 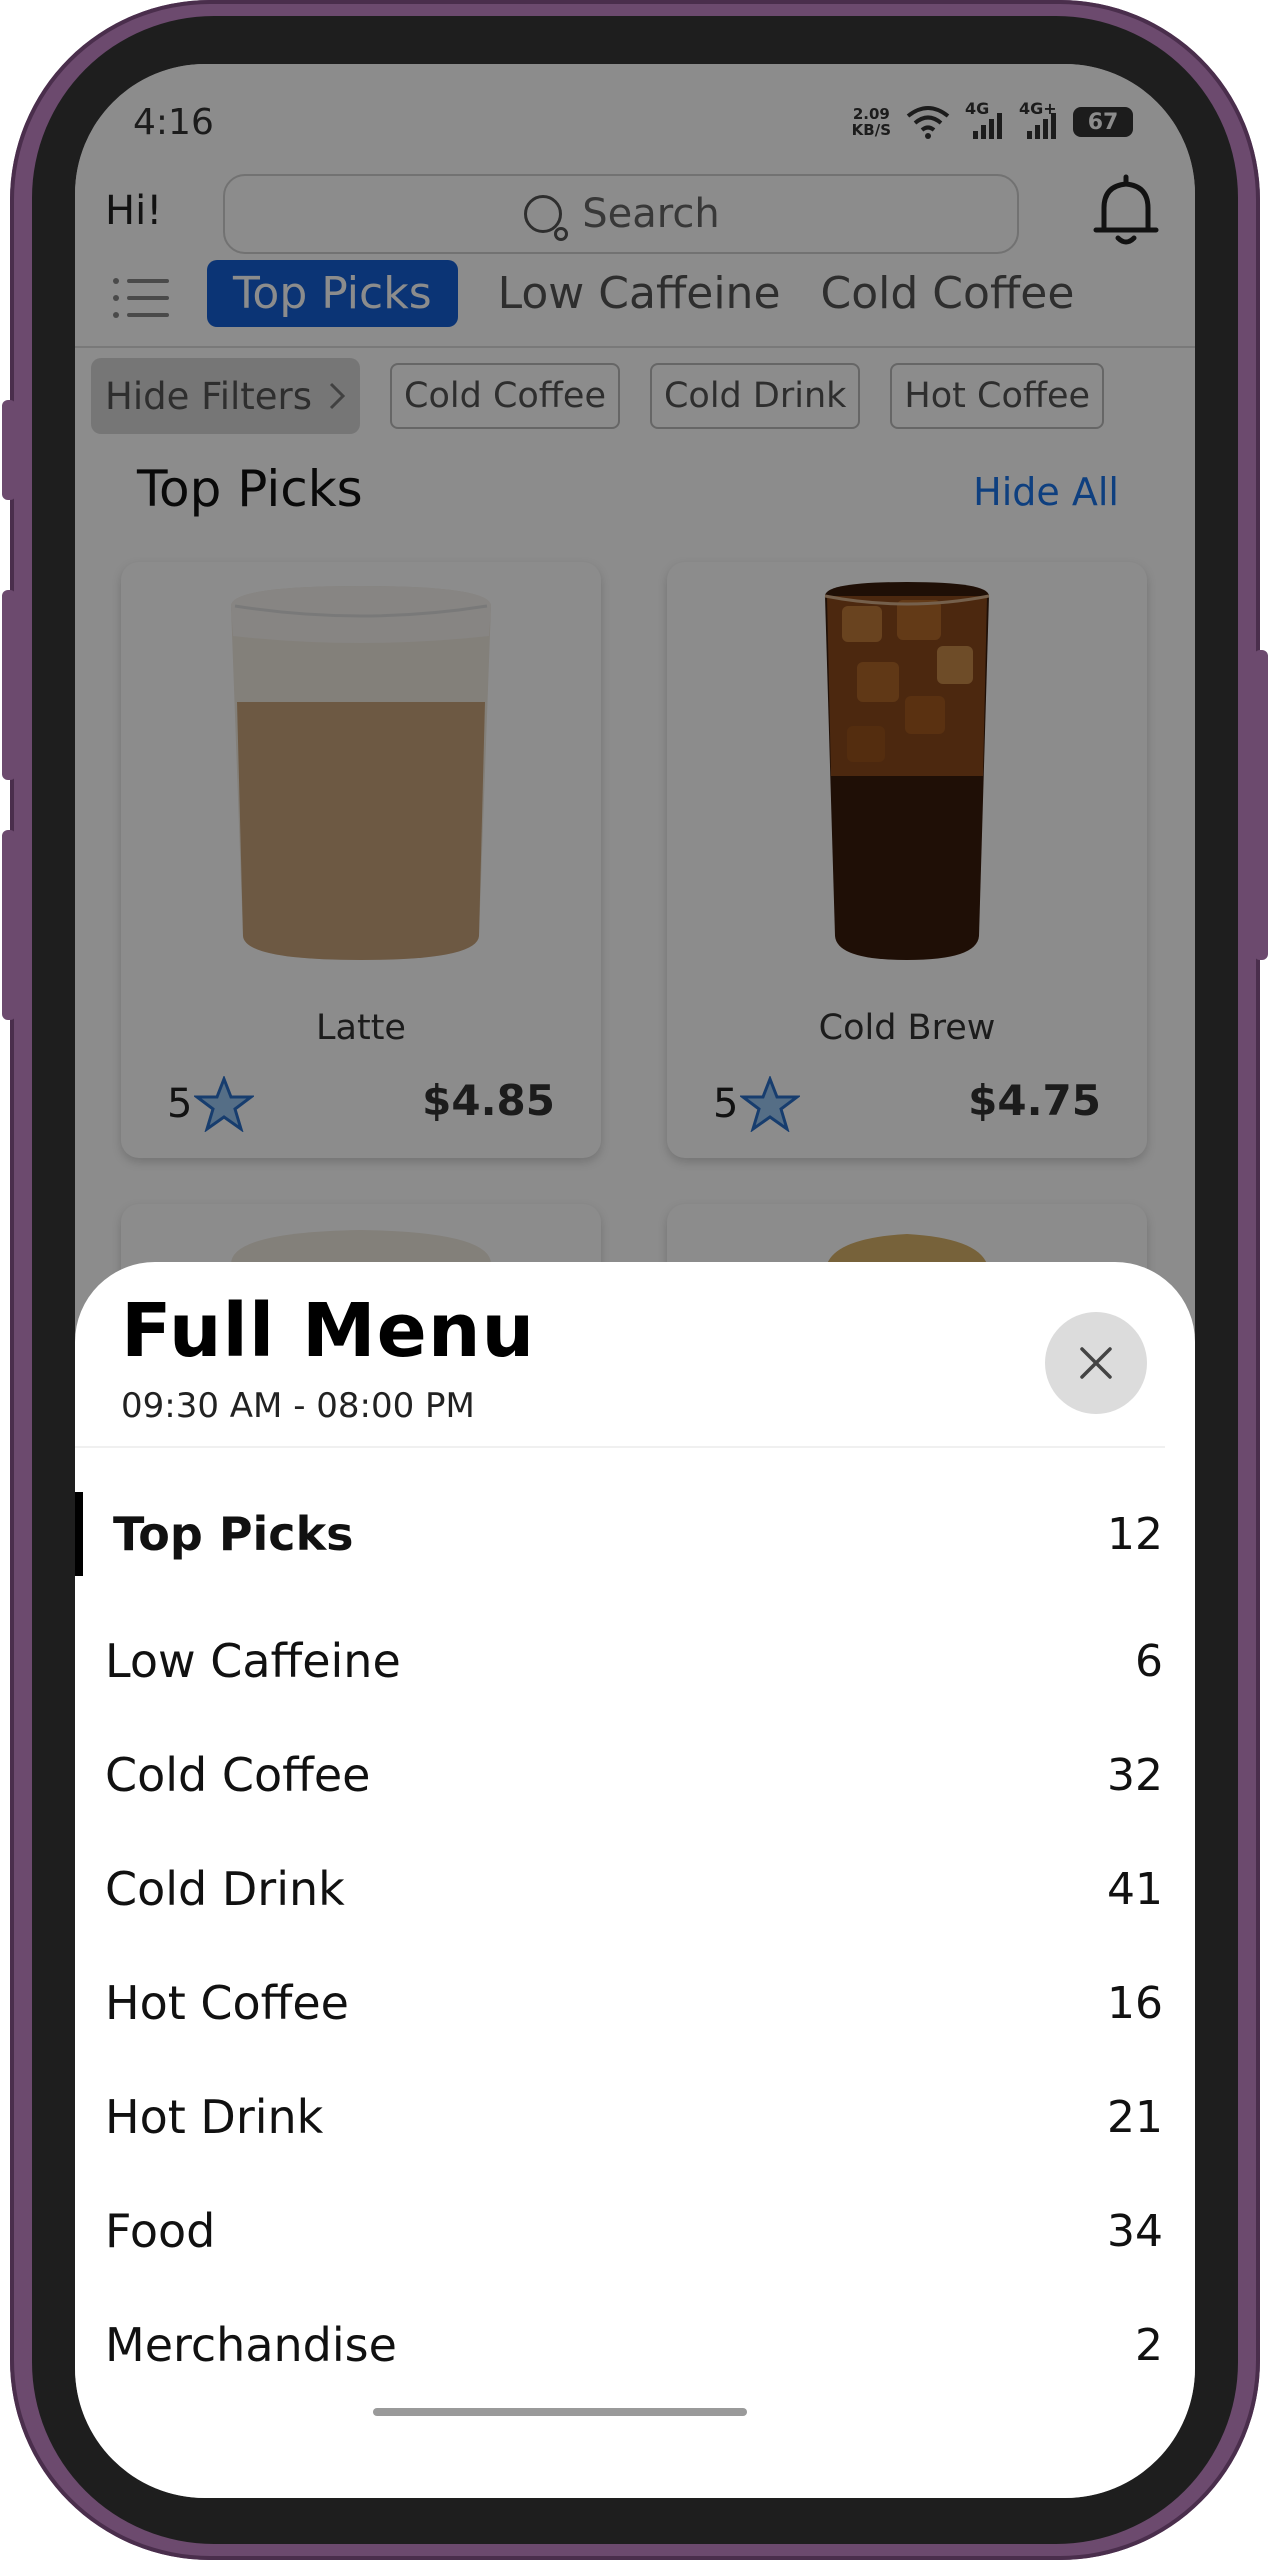 I want to click on category-item-hot-coffee: Hot Coffee 16, so click(x=635, y=2003).